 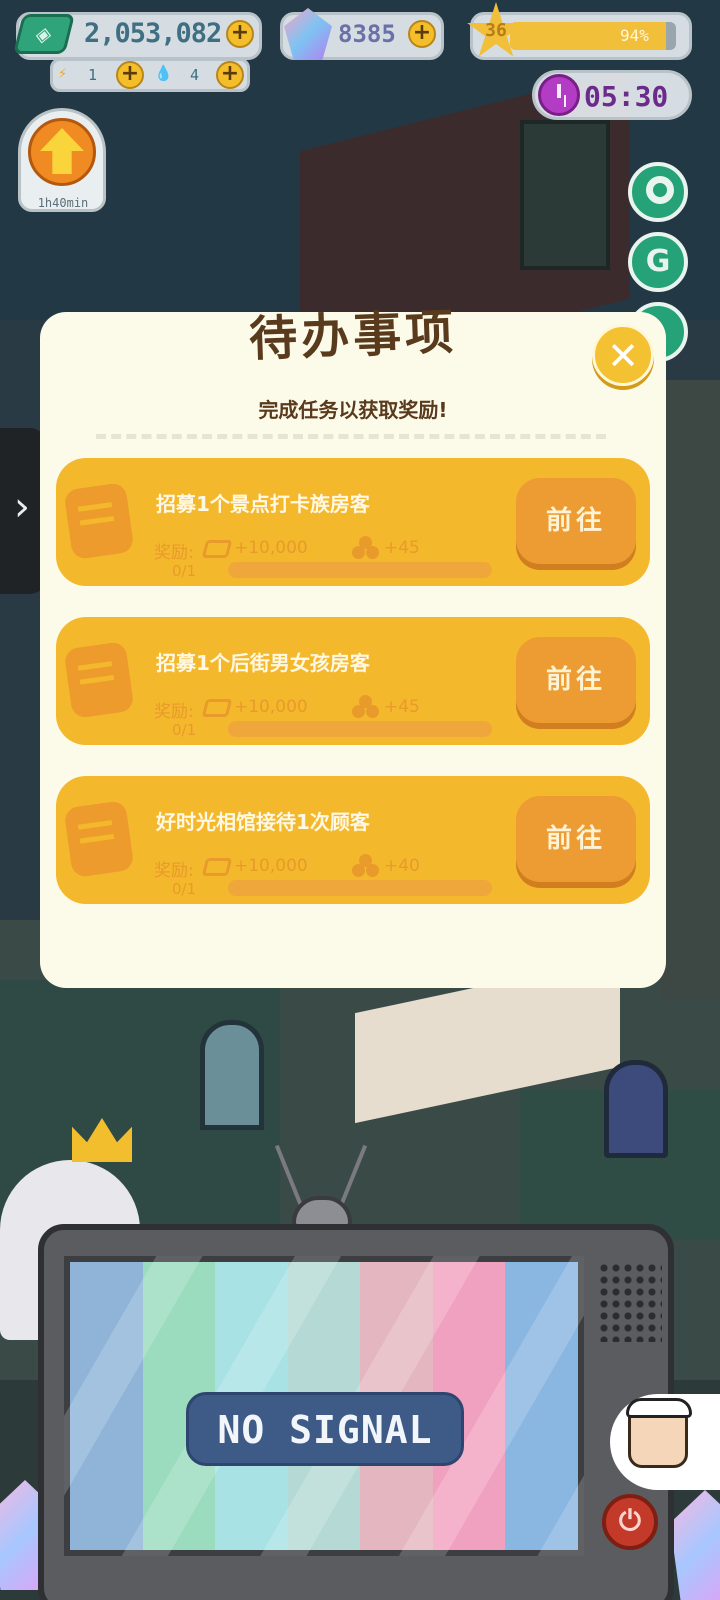 I want to click on add-gems-button: +, so click(x=422, y=34).